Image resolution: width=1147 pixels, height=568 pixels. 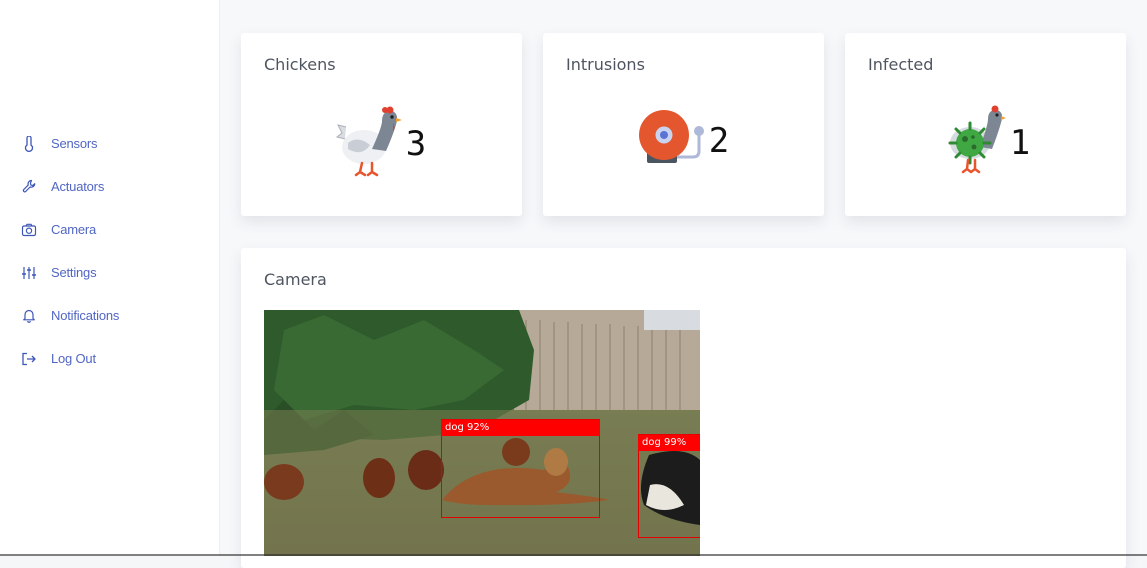 What do you see at coordinates (77, 186) in the screenshot?
I see `sidebar-item-label: Actuators` at bounding box center [77, 186].